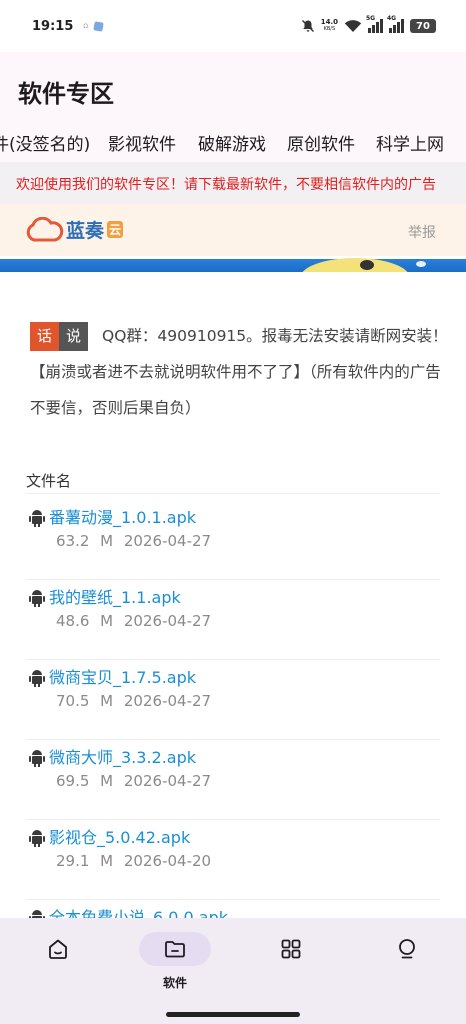 The height and width of the screenshot is (1024, 466). I want to click on home-indicator, so click(233, 1014).